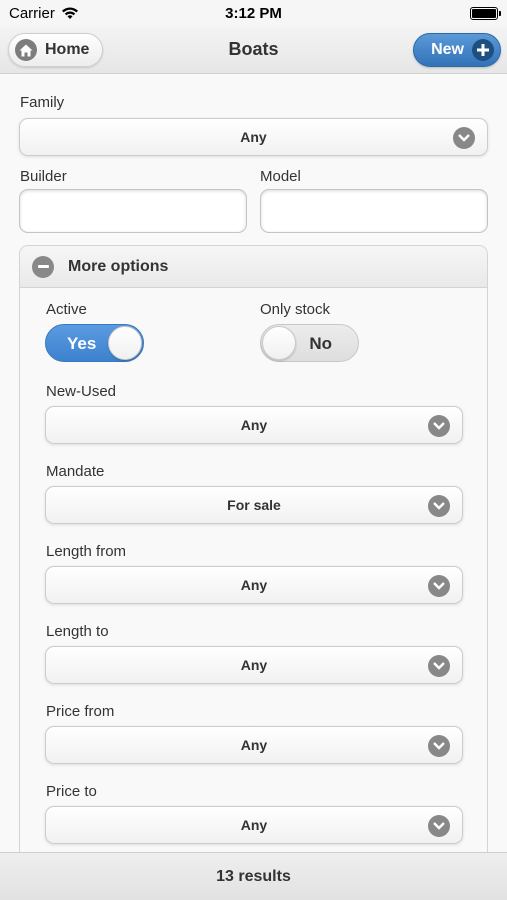 The width and height of the screenshot is (507, 900). I want to click on only-stock-toggle-value: No, so click(320, 343).